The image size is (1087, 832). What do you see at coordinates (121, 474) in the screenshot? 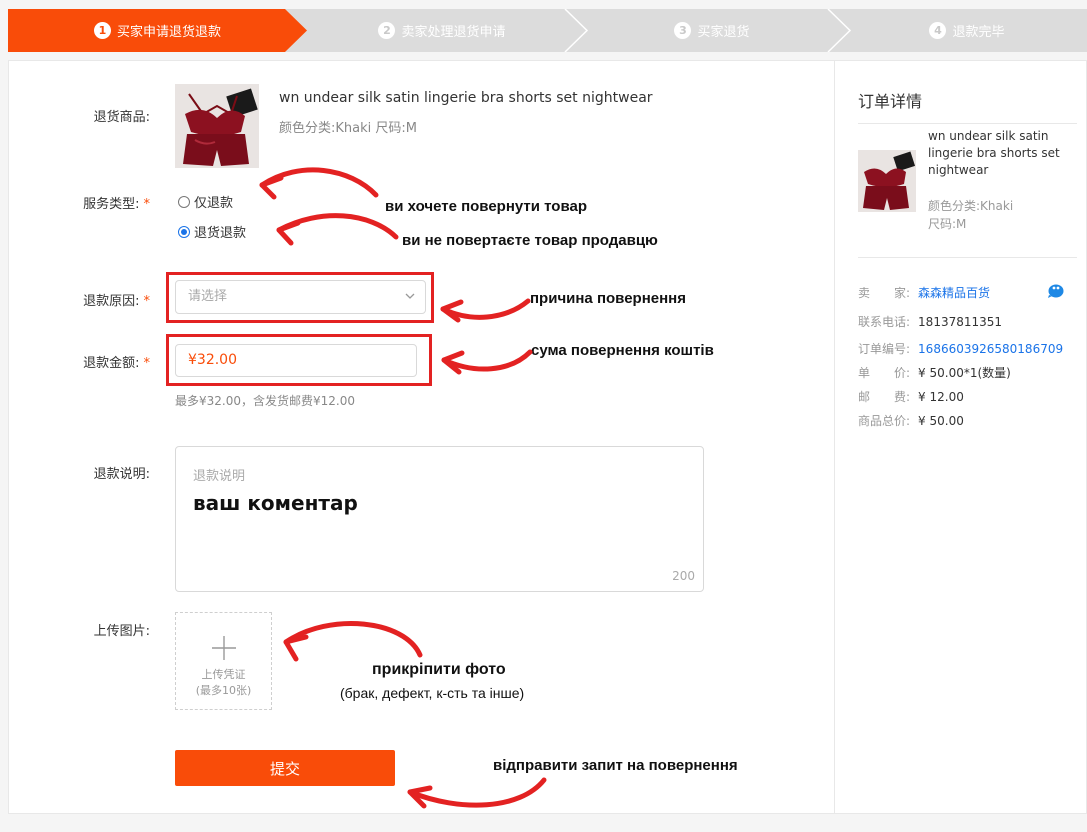
I see `note-label: 退款说明:` at bounding box center [121, 474].